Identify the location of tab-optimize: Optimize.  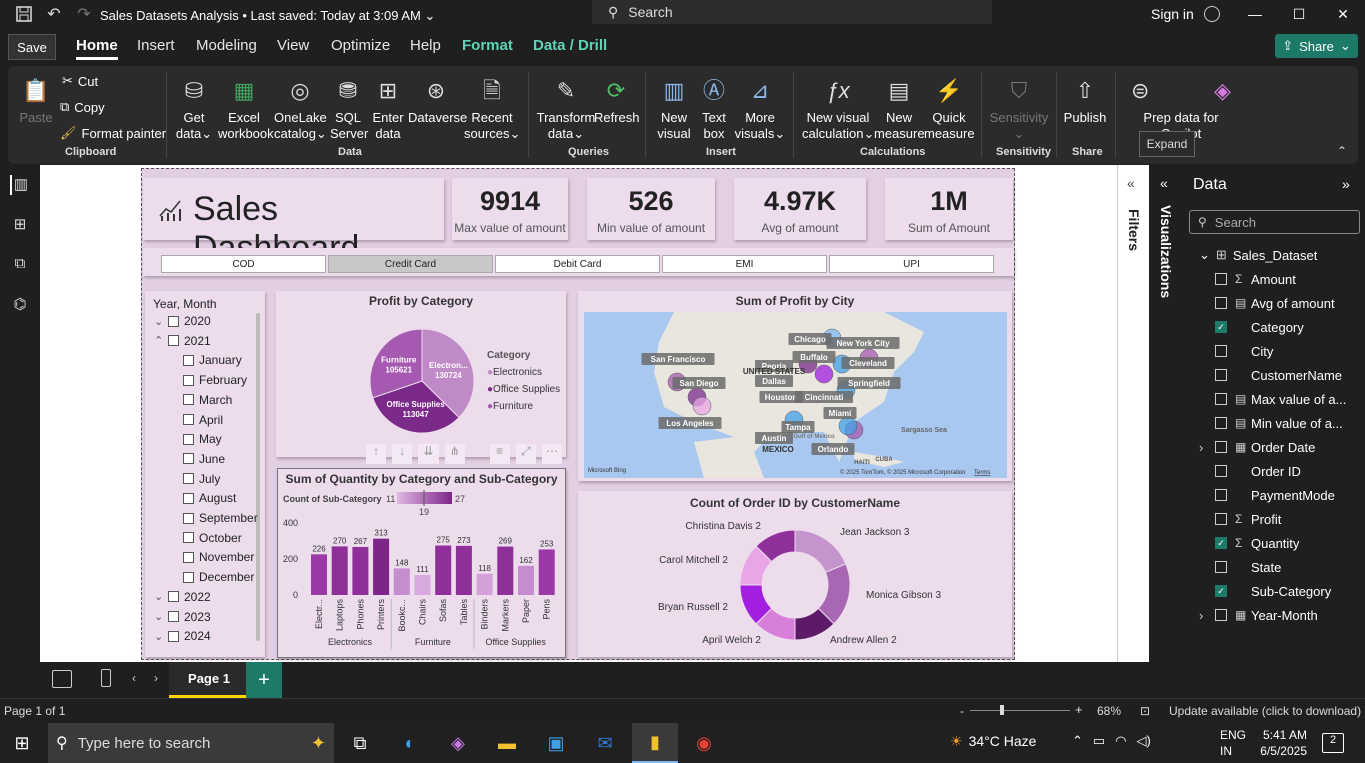
(360, 45).